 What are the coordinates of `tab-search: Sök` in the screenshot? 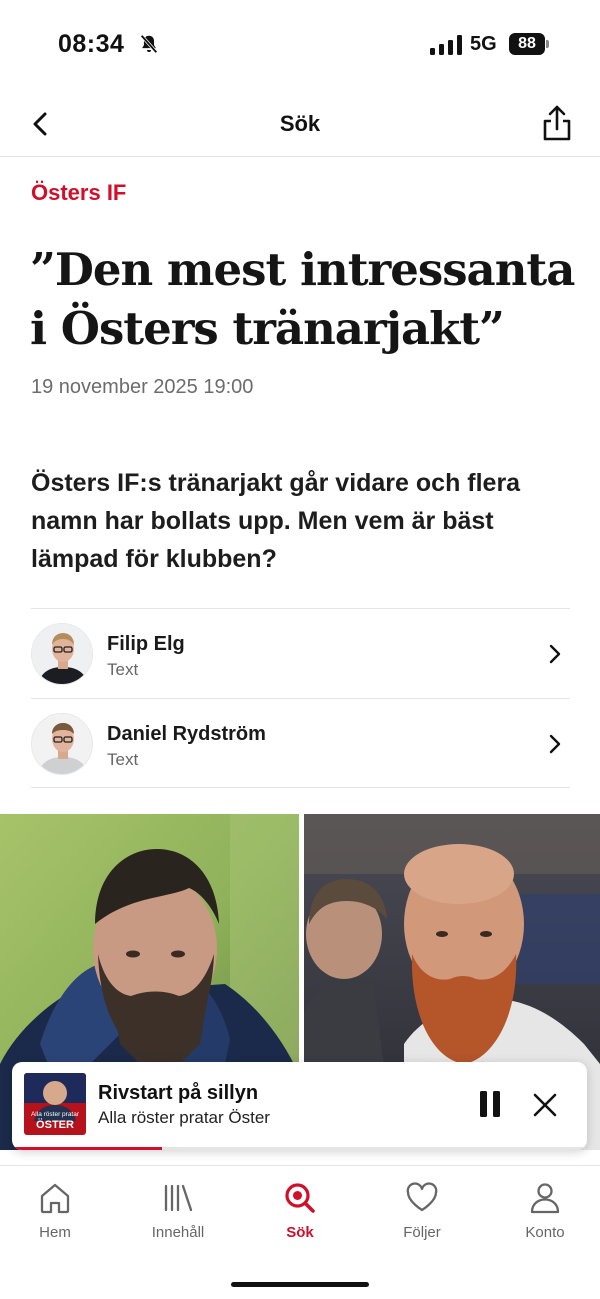 It's located at (300, 1215).